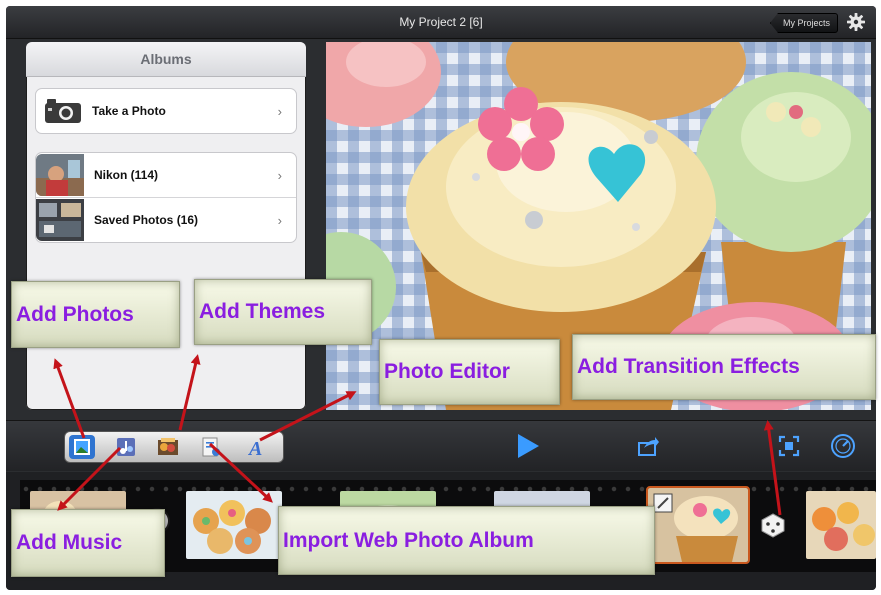 The height and width of the screenshot is (595, 881). Describe the element at coordinates (146, 220) in the screenshot. I see `album-label: Saved Photos (16)` at that location.